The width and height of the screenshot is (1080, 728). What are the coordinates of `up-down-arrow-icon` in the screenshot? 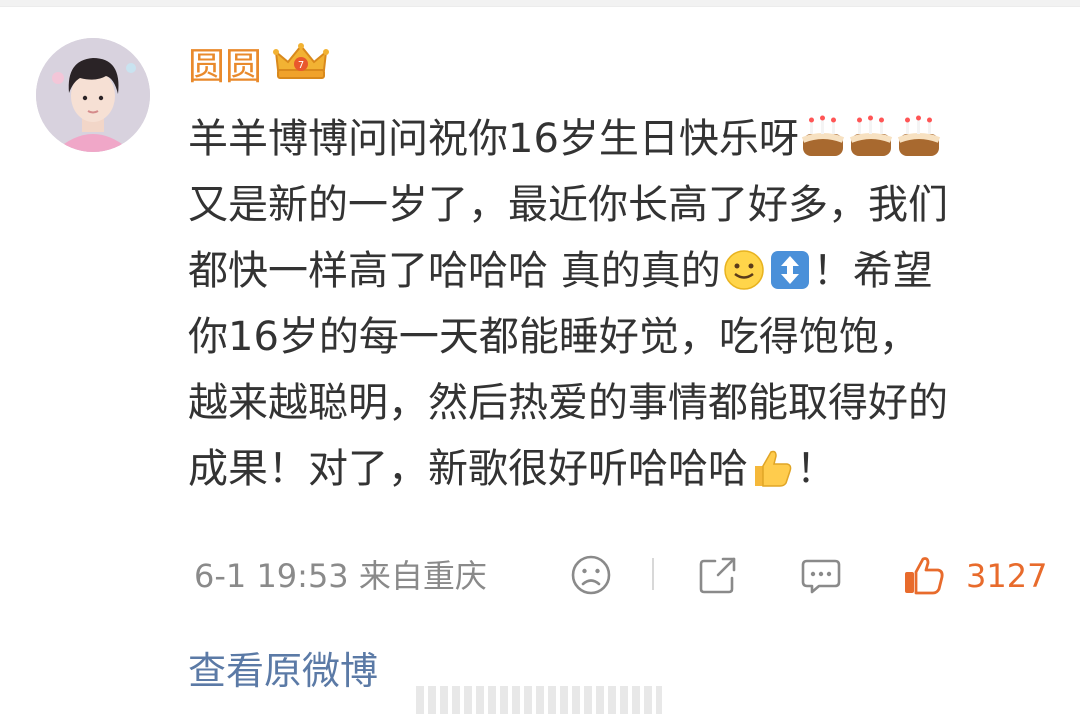 It's located at (790, 279).